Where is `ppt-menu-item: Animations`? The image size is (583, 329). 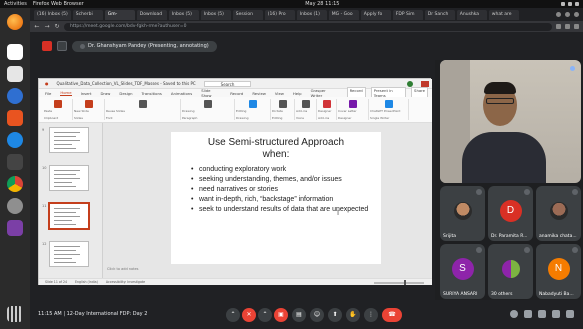
ppt-menu-item: Animations is located at coordinates (181, 93).